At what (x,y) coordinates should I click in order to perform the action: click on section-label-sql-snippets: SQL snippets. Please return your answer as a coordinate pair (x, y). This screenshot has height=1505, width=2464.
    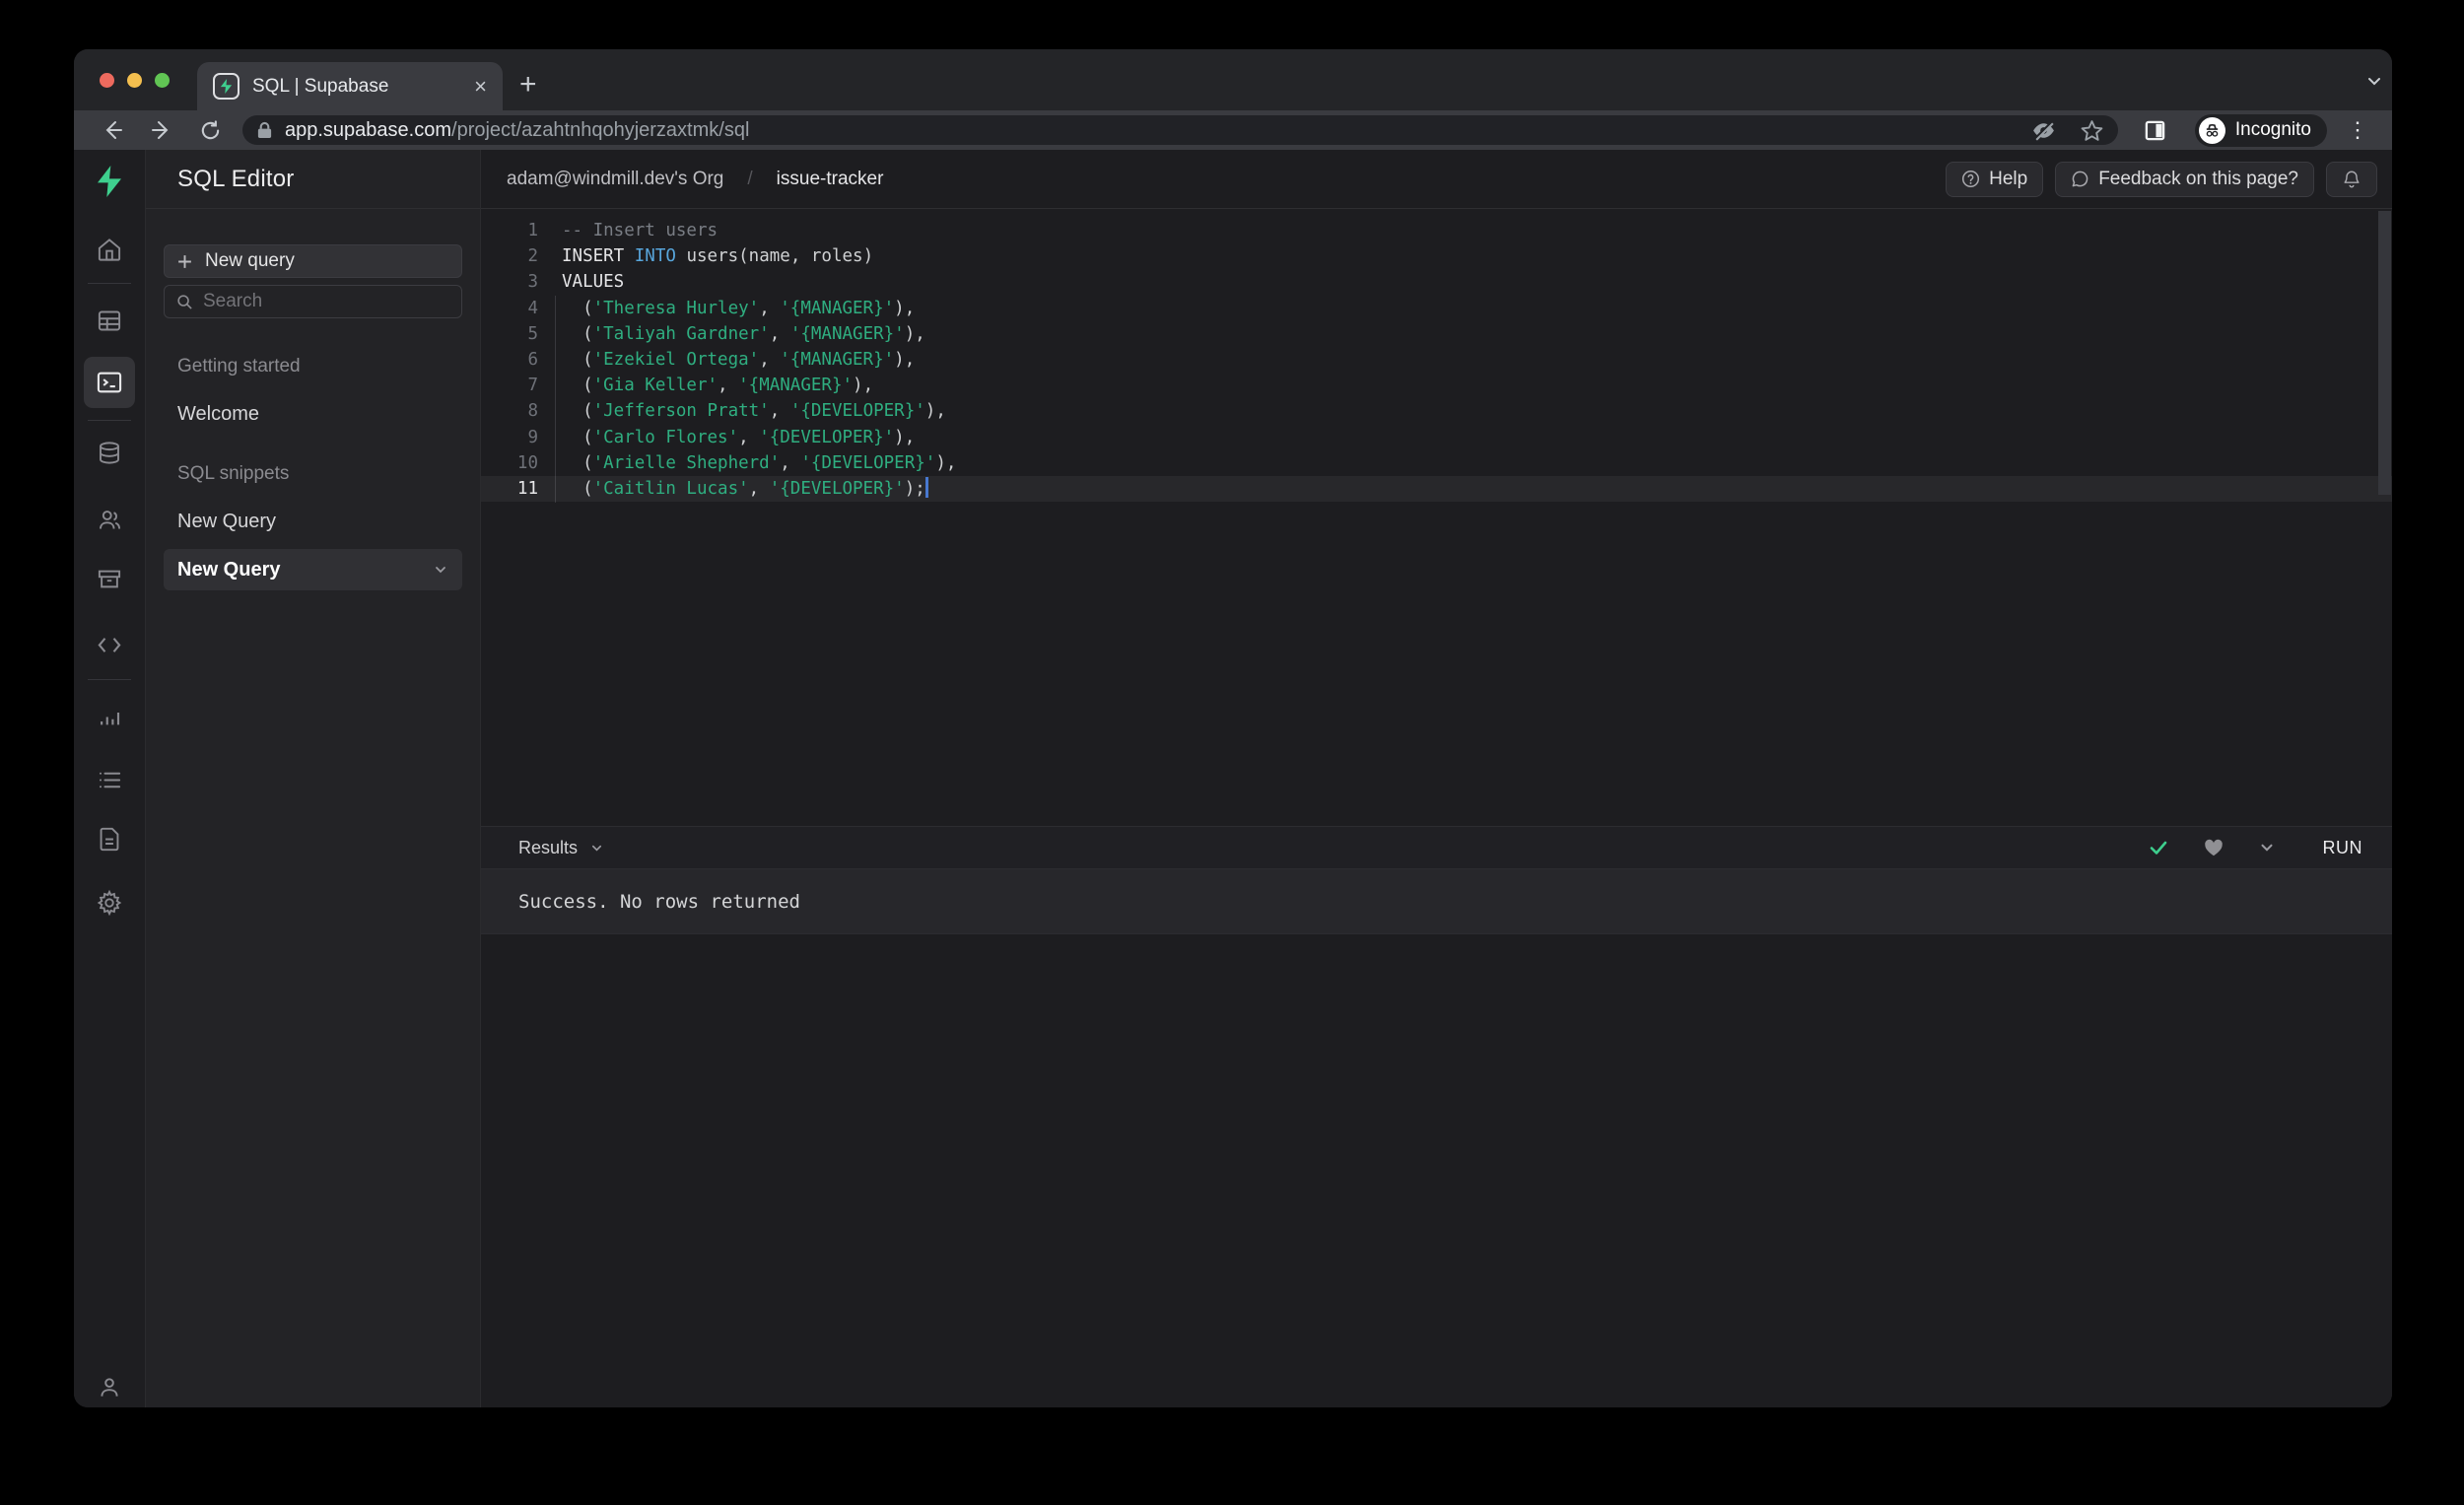
    Looking at the image, I should click on (233, 473).